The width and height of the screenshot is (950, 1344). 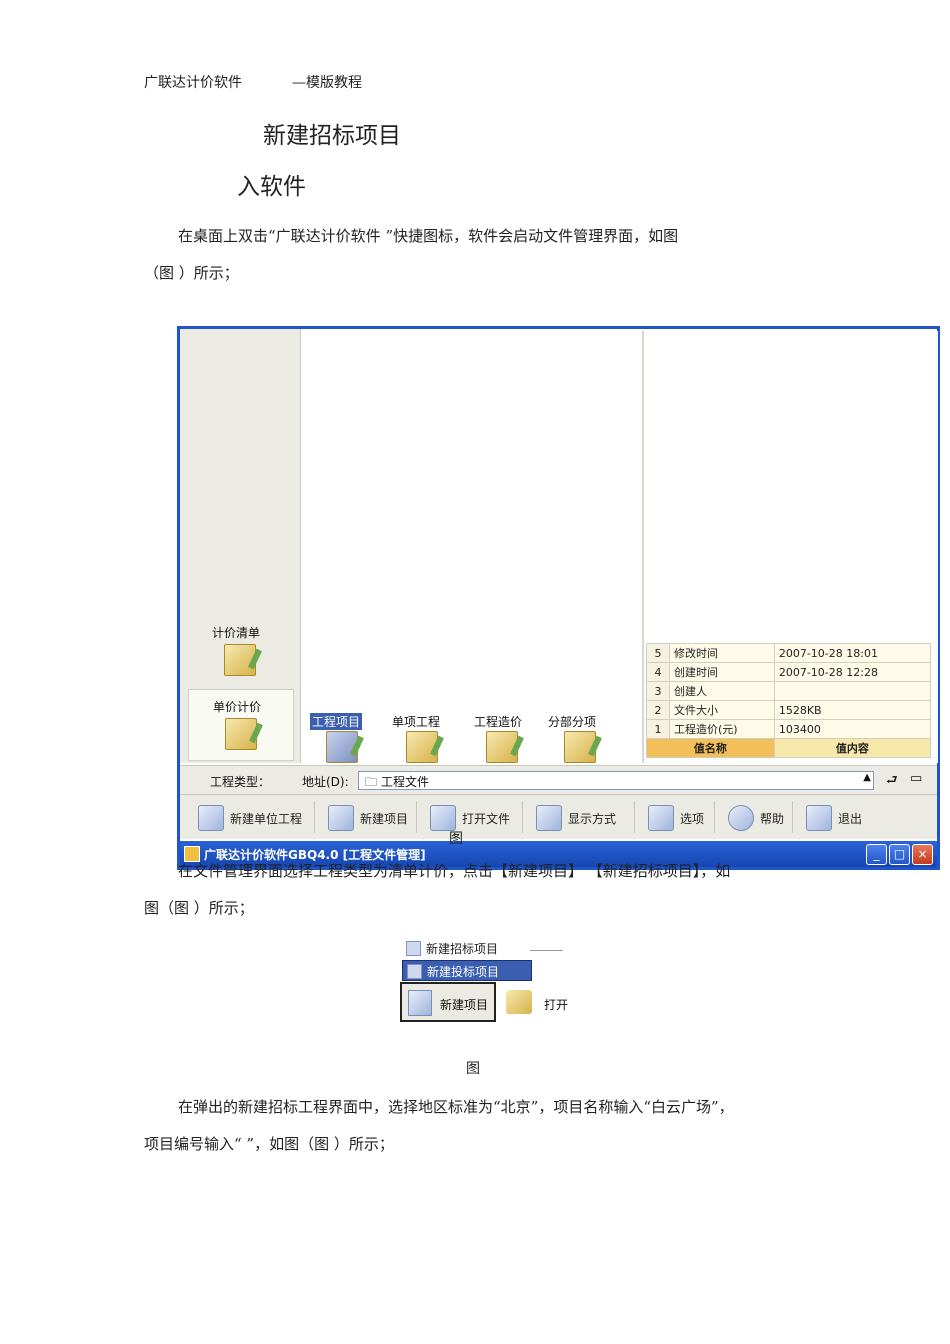 I want to click on menu-item-tender-project: 新建招标项目, so click(x=466, y=947).